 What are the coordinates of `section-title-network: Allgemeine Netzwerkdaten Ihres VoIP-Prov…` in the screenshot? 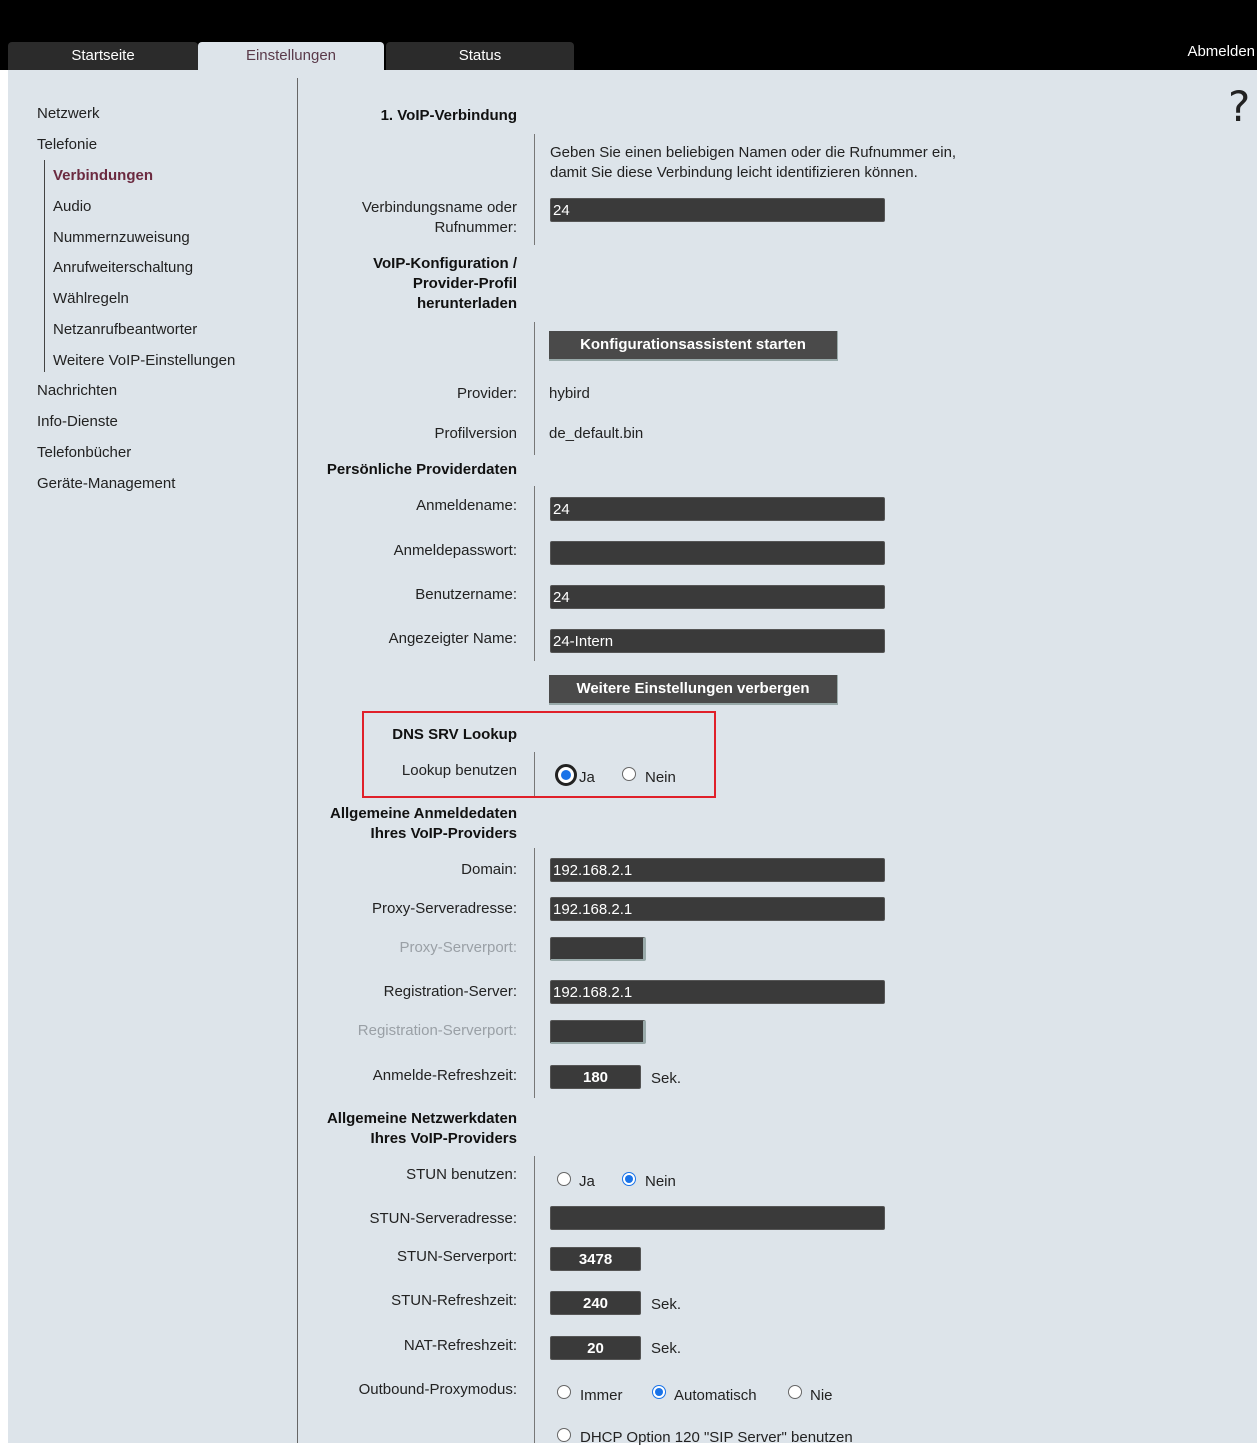 It's located at (422, 1129).